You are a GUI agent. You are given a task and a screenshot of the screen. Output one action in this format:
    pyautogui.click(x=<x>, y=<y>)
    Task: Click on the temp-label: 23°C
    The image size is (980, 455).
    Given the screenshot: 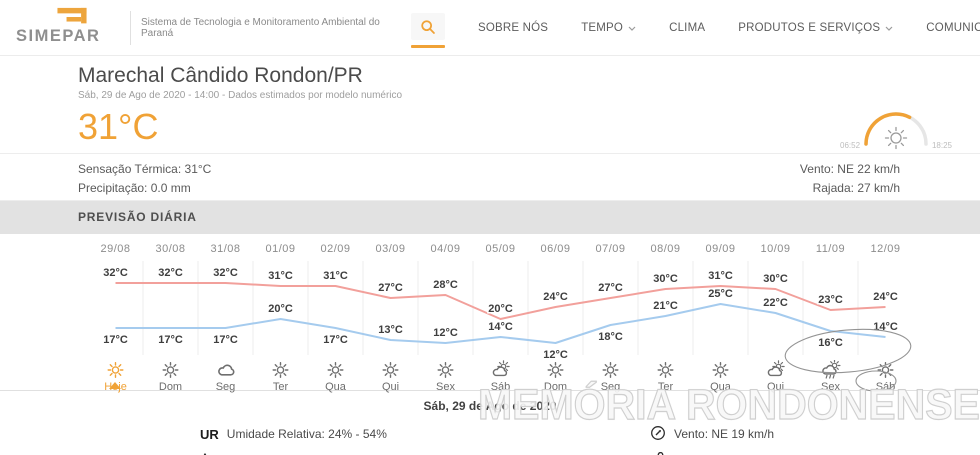 What is the action you would take?
    pyautogui.click(x=830, y=300)
    